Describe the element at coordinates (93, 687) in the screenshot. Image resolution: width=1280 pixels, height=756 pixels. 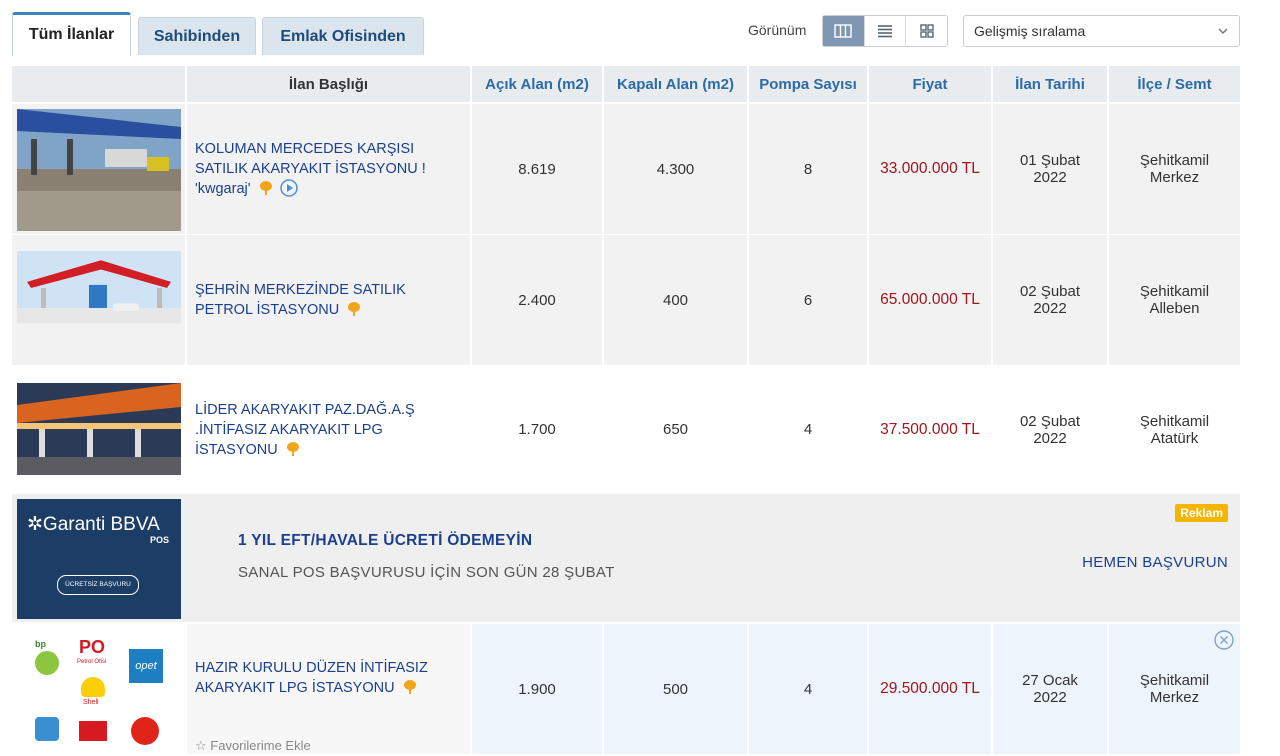
I see `shell-logo-icon` at that location.